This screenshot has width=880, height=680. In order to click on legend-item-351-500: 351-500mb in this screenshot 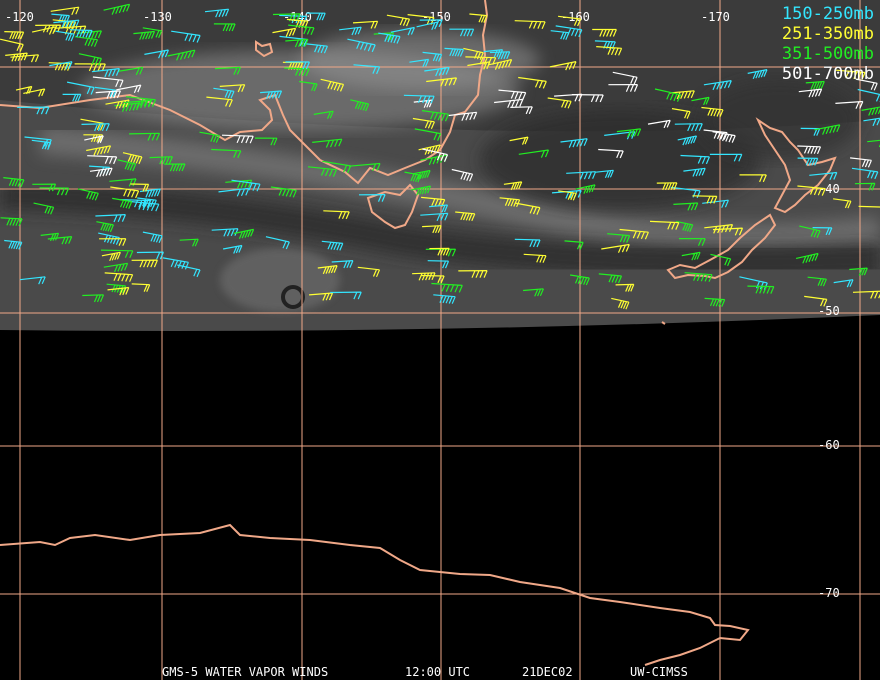, I will do `click(827, 54)`.